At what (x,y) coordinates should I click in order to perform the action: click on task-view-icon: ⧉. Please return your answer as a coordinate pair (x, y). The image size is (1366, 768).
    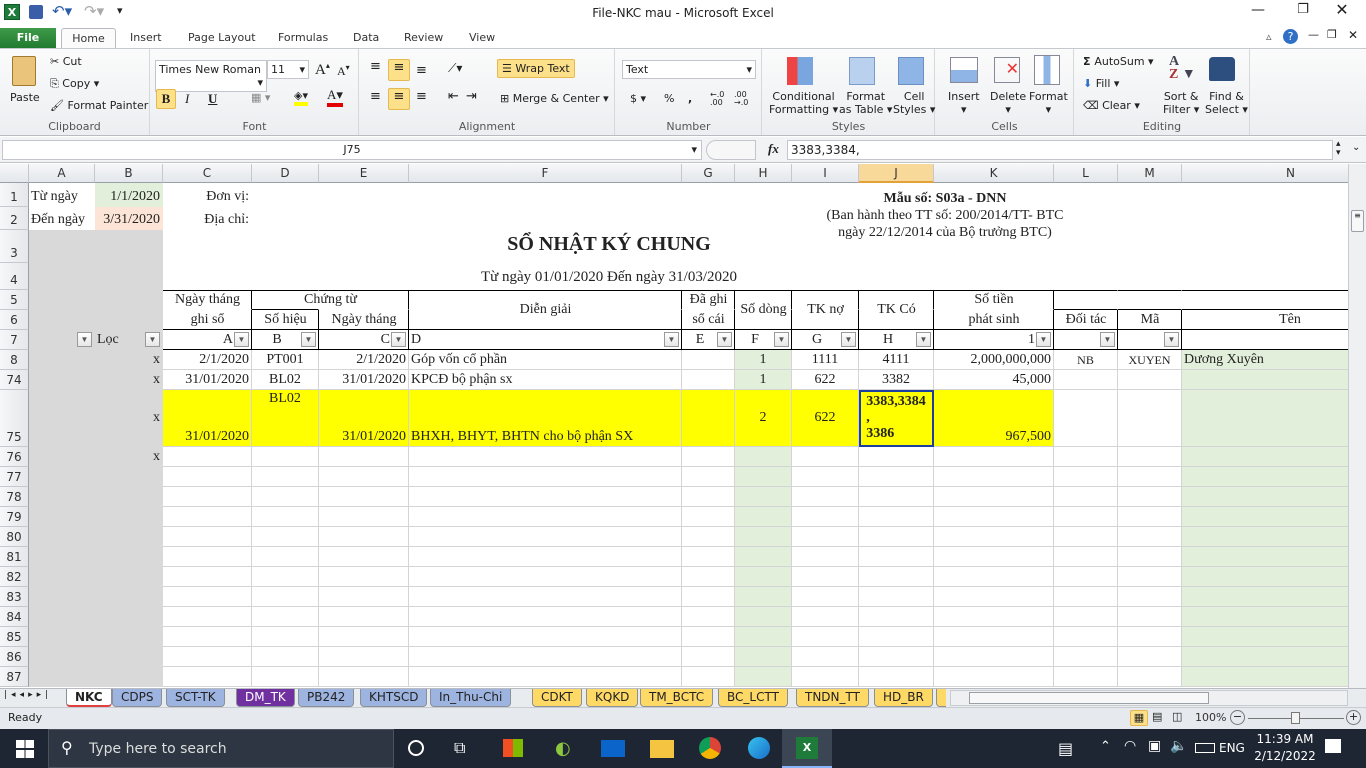
    Looking at the image, I should click on (459, 748).